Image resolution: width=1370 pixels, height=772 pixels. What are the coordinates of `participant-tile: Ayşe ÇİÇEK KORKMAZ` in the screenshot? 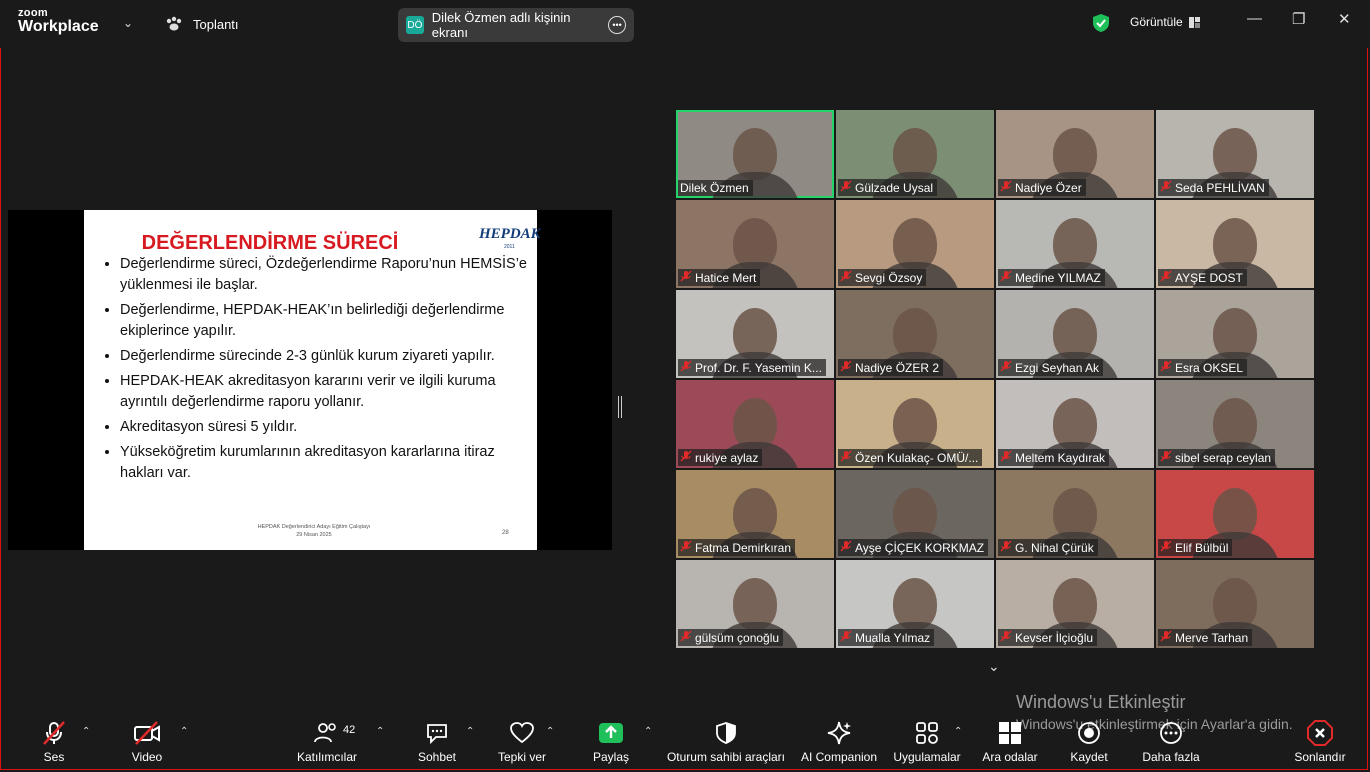 It's located at (915, 514).